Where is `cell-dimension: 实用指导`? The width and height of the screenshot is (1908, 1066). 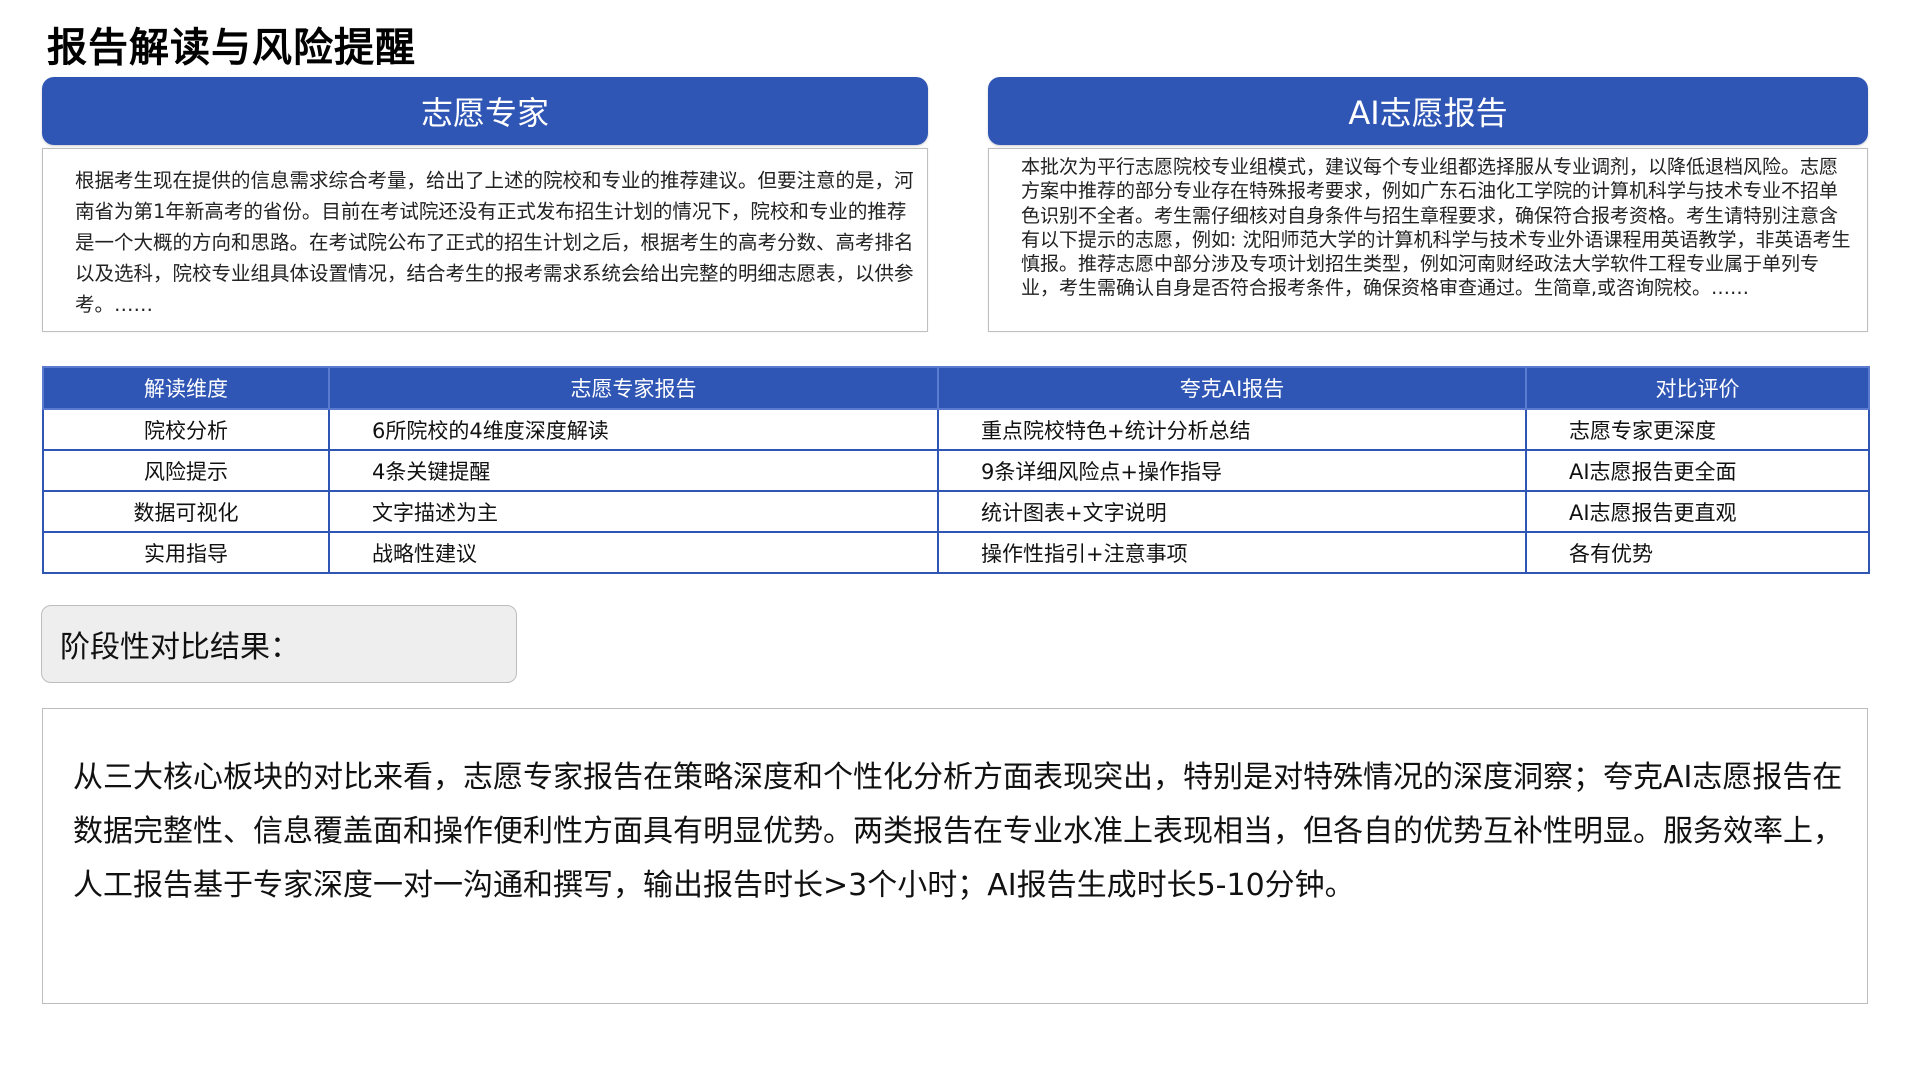 cell-dimension: 实用指导 is located at coordinates (186, 552).